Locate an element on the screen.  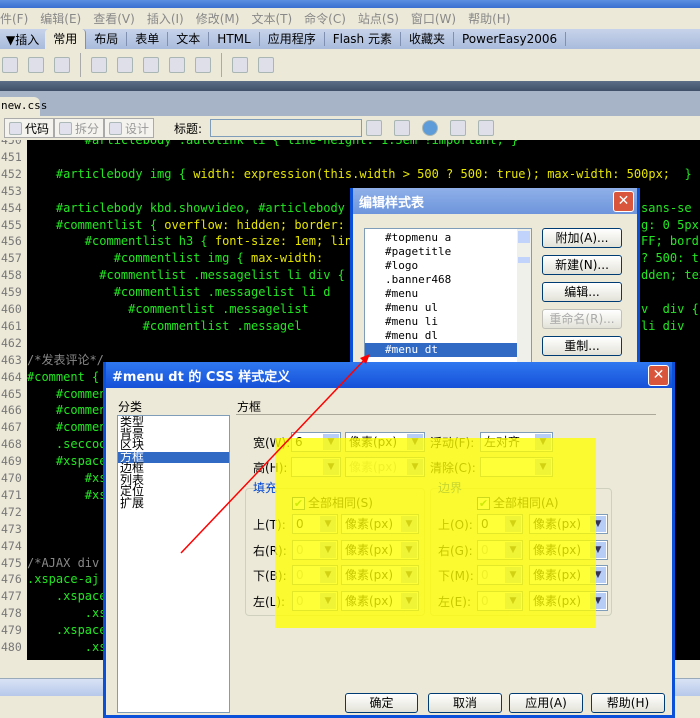
annotation-layer is located at coordinates (275, 454).